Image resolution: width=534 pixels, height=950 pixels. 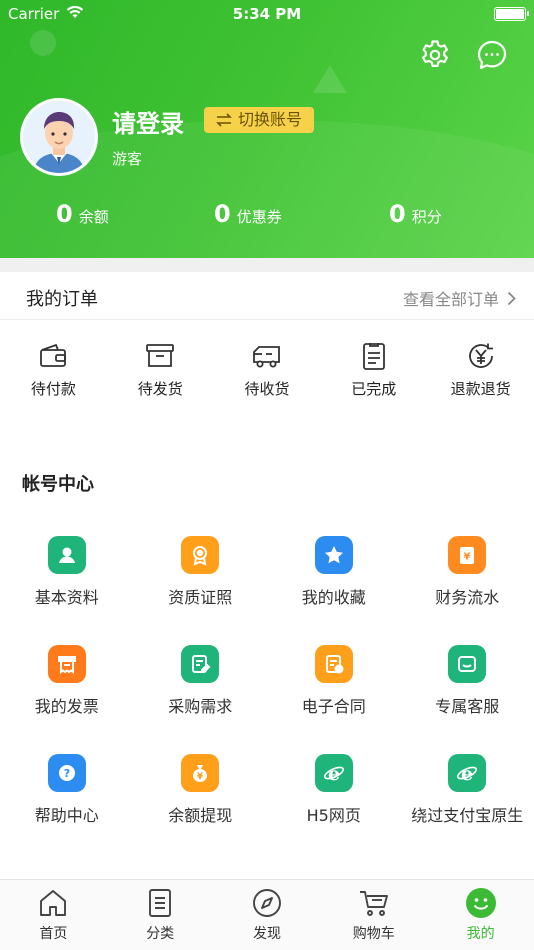 What do you see at coordinates (480, 934) in the screenshot?
I see `tab-label: 我的` at bounding box center [480, 934].